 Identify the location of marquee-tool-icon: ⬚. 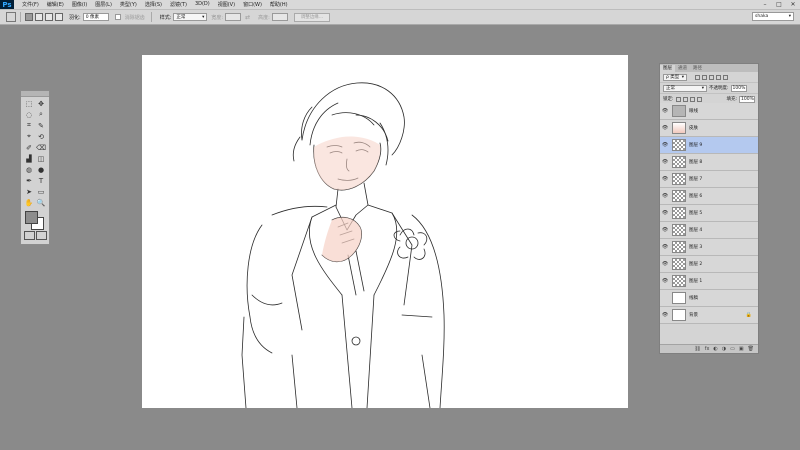
(29, 103).